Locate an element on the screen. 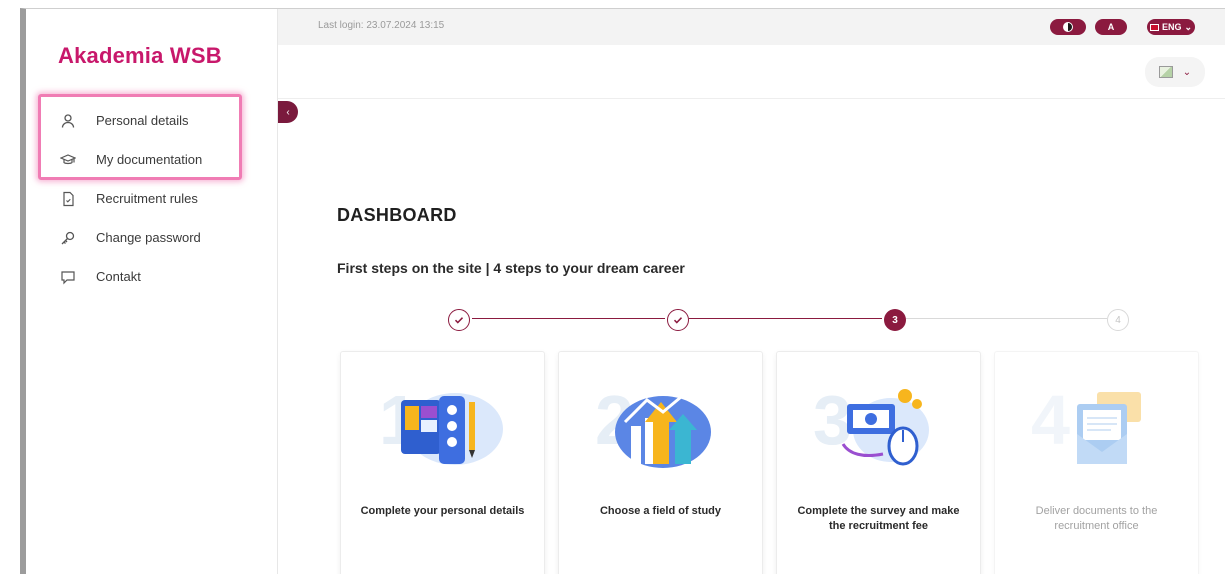 Image resolution: width=1225 pixels, height=574 pixels. step-2-indicator is located at coordinates (678, 320).